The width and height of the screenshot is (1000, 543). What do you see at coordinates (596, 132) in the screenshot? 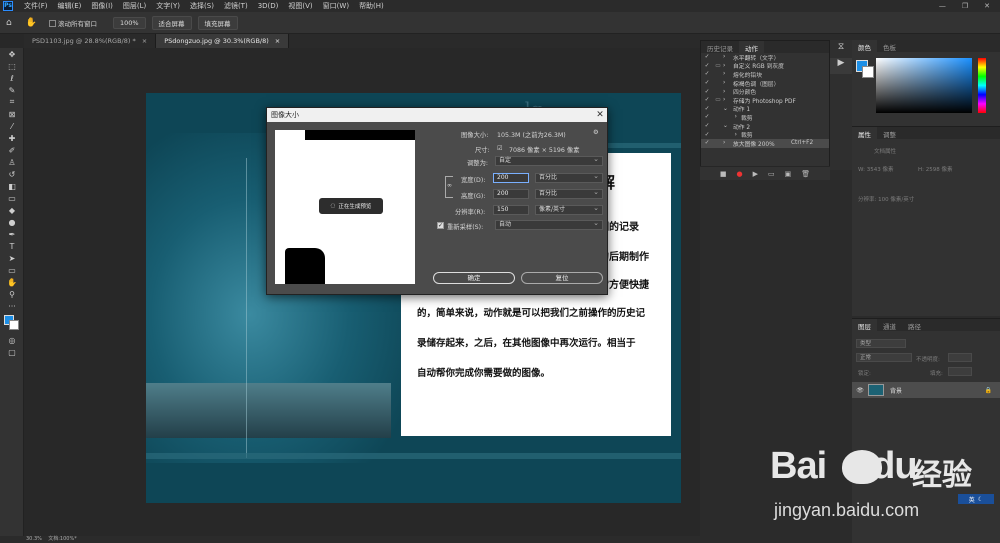
I see `gear-icon: ⚙` at bounding box center [596, 132].